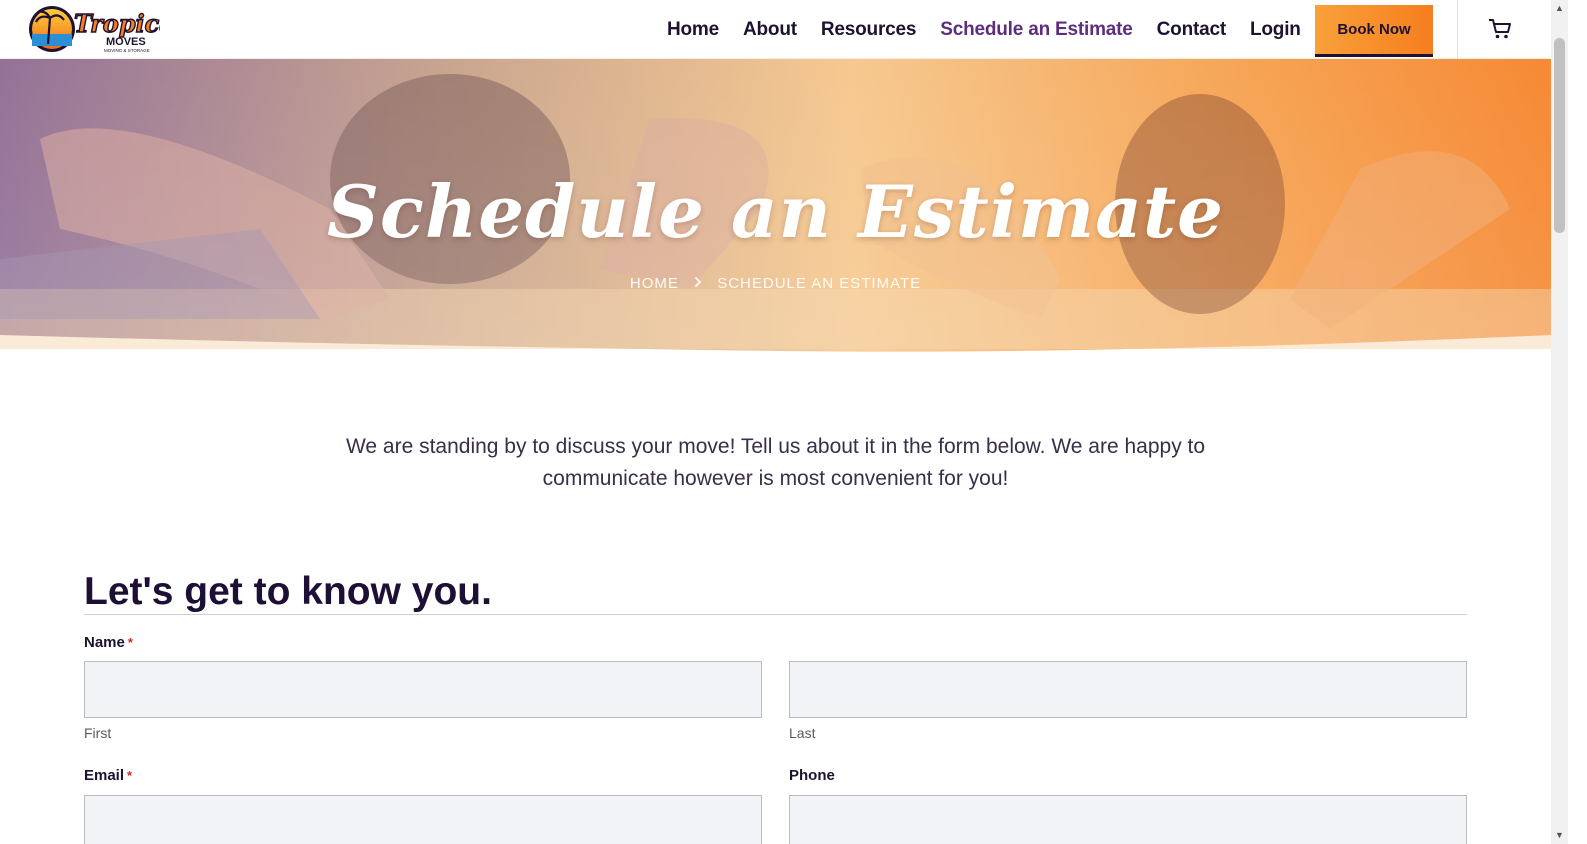  I want to click on phone-field-label: Phone, so click(812, 775).